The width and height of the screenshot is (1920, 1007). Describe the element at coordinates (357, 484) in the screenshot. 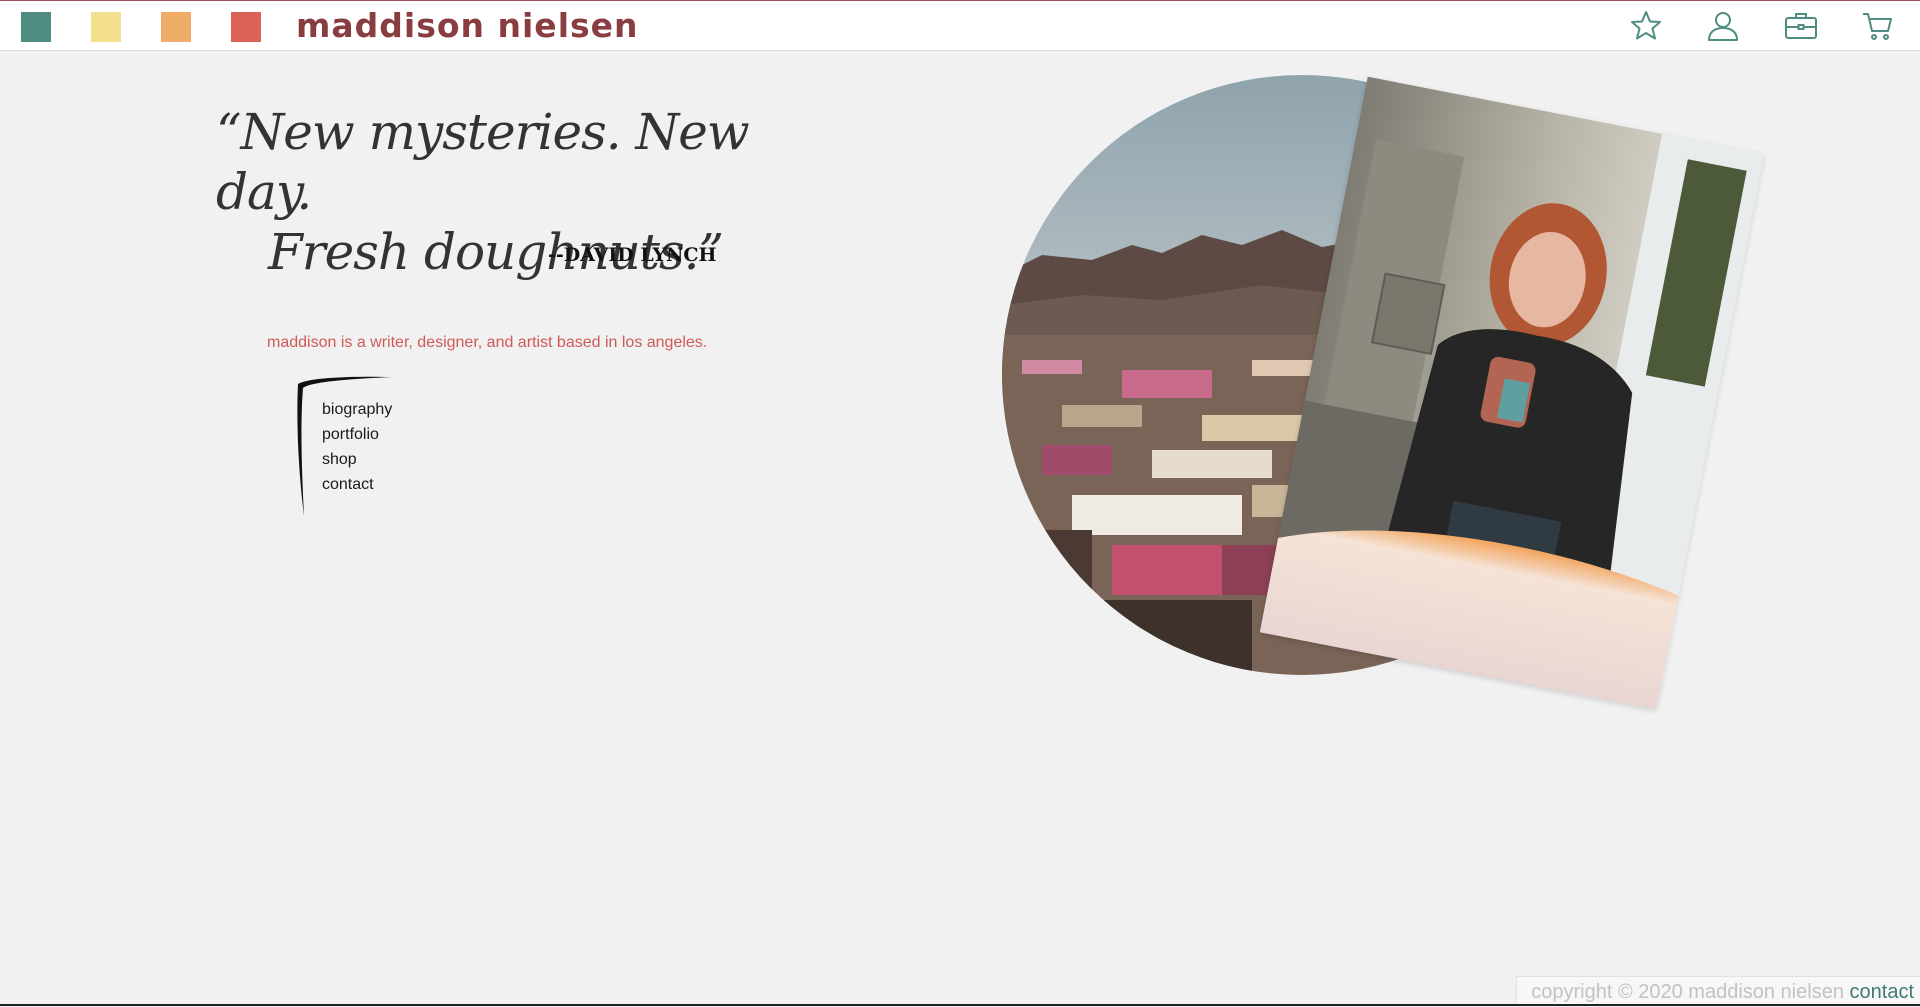

I see `nav-item-contact: contact` at that location.